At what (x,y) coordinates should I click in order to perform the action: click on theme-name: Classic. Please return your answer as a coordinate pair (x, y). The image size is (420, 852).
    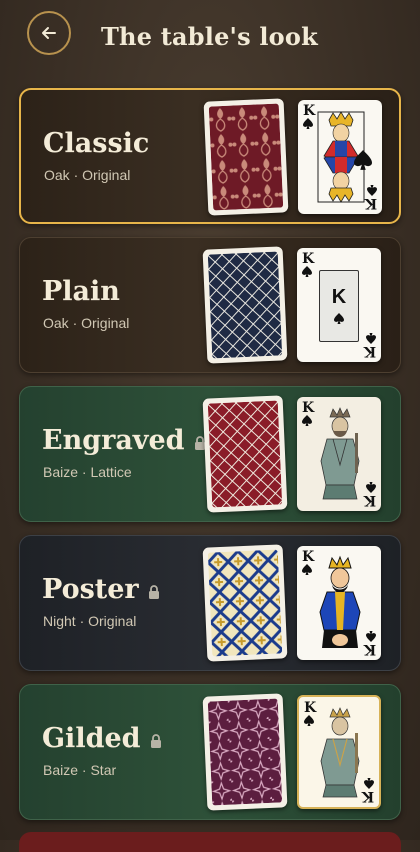
    Looking at the image, I should click on (96, 143).